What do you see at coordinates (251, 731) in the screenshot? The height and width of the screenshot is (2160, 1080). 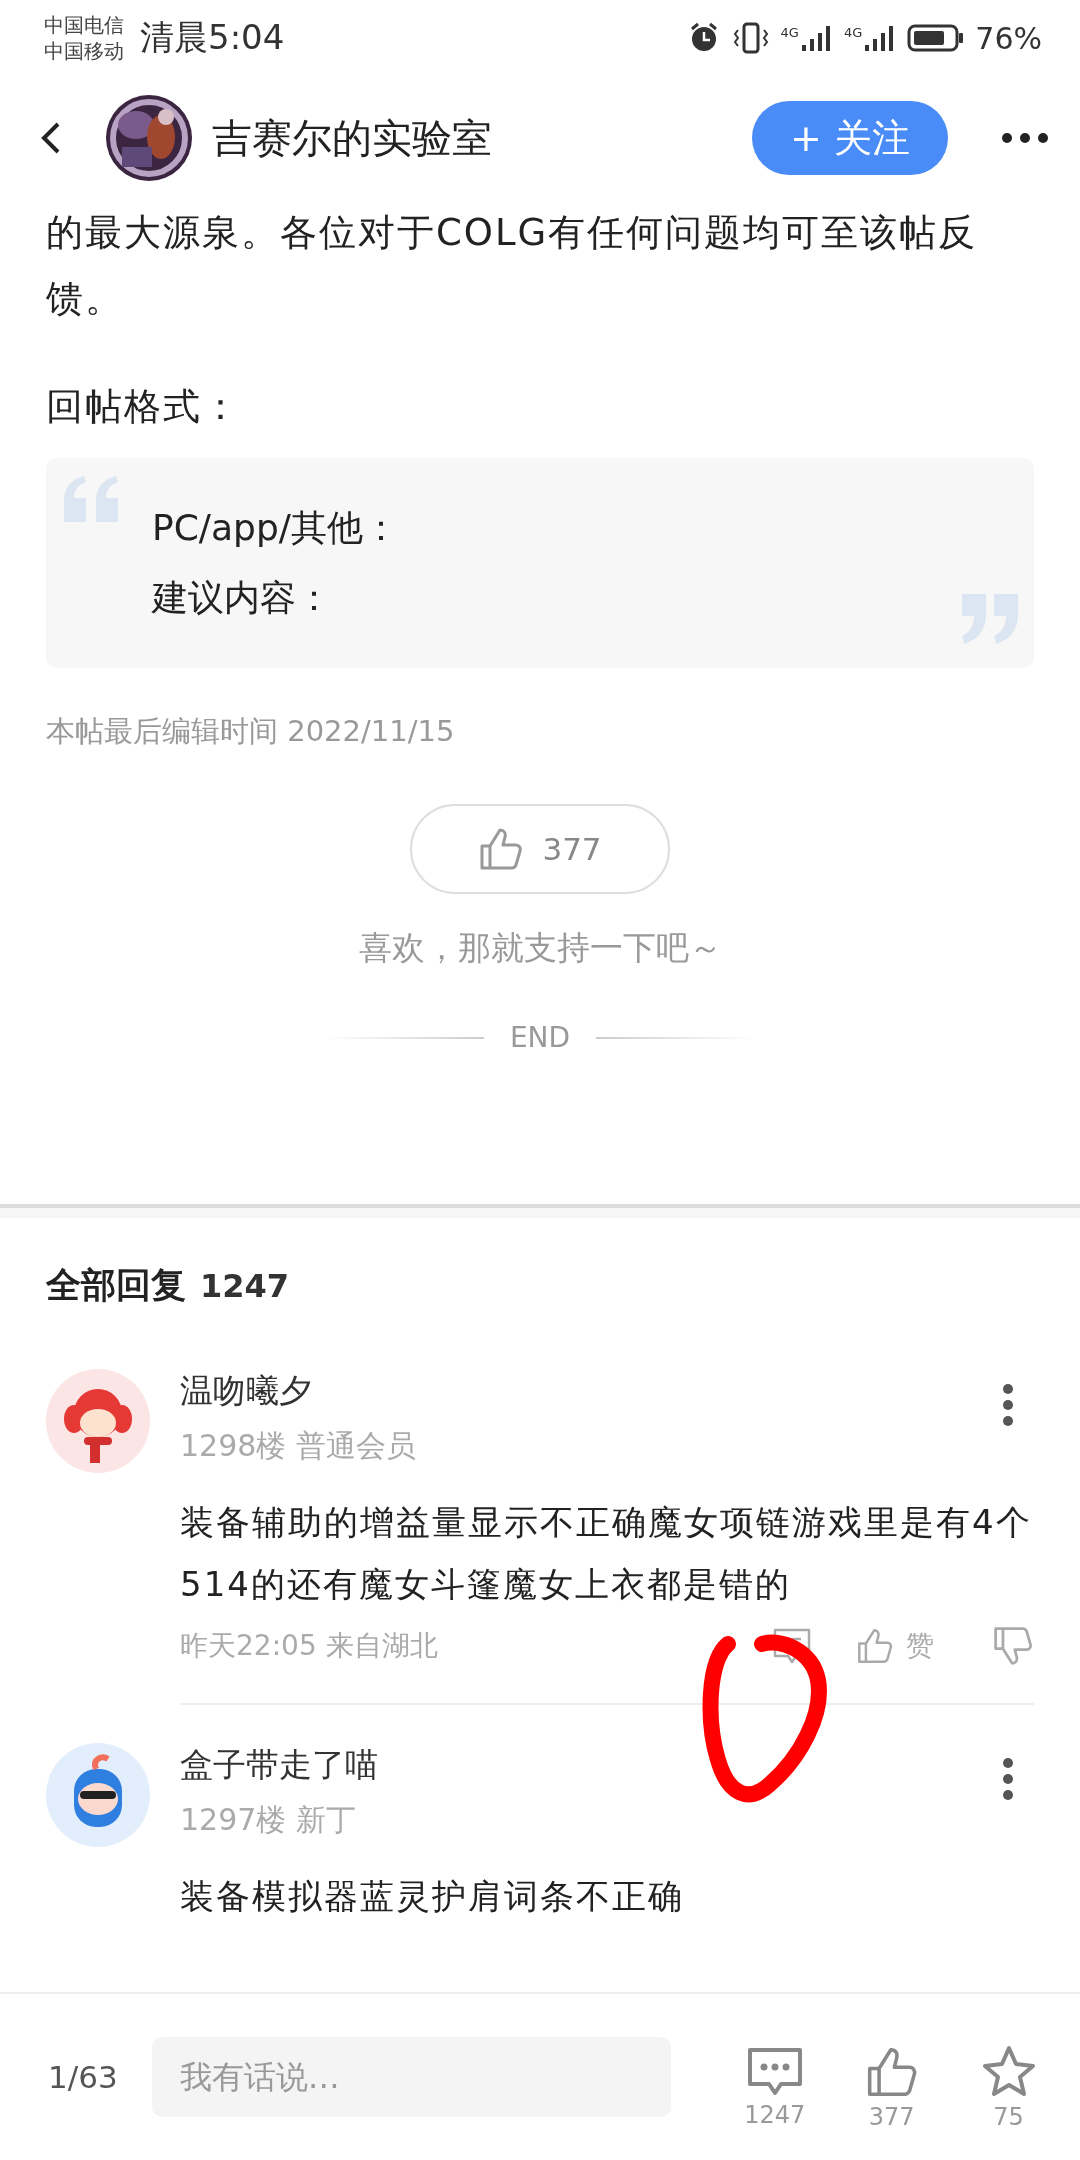 I see `edit-time: 本帖最后编辑时间 2022/11/15` at bounding box center [251, 731].